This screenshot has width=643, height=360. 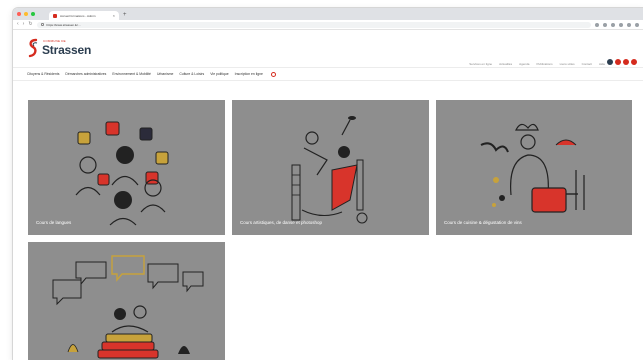 What do you see at coordinates (273, 74) in the screenshot?
I see `search-icon` at bounding box center [273, 74].